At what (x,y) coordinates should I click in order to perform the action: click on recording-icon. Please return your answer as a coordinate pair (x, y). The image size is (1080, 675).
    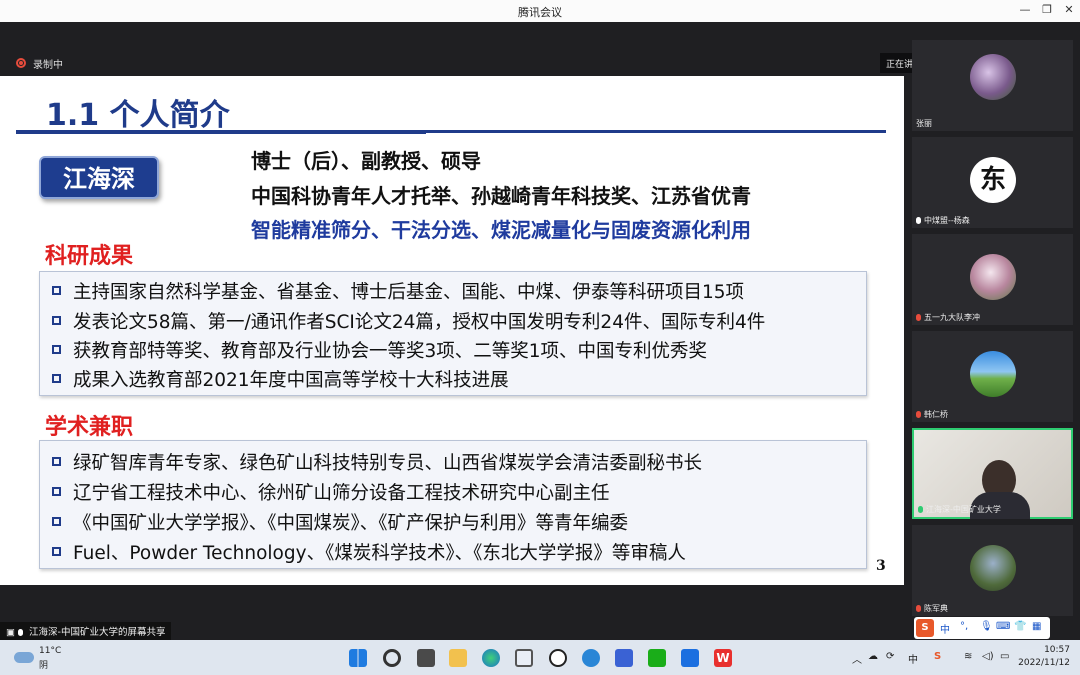
    Looking at the image, I should click on (21, 63).